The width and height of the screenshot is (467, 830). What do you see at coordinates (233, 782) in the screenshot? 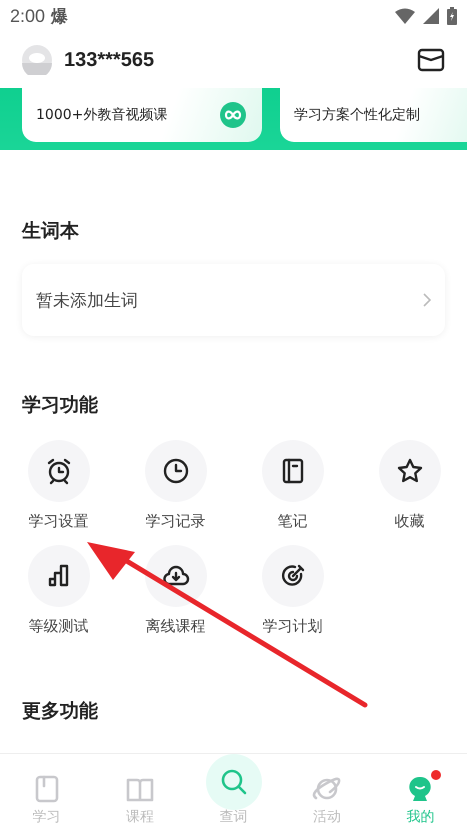
I see `search-icon` at bounding box center [233, 782].